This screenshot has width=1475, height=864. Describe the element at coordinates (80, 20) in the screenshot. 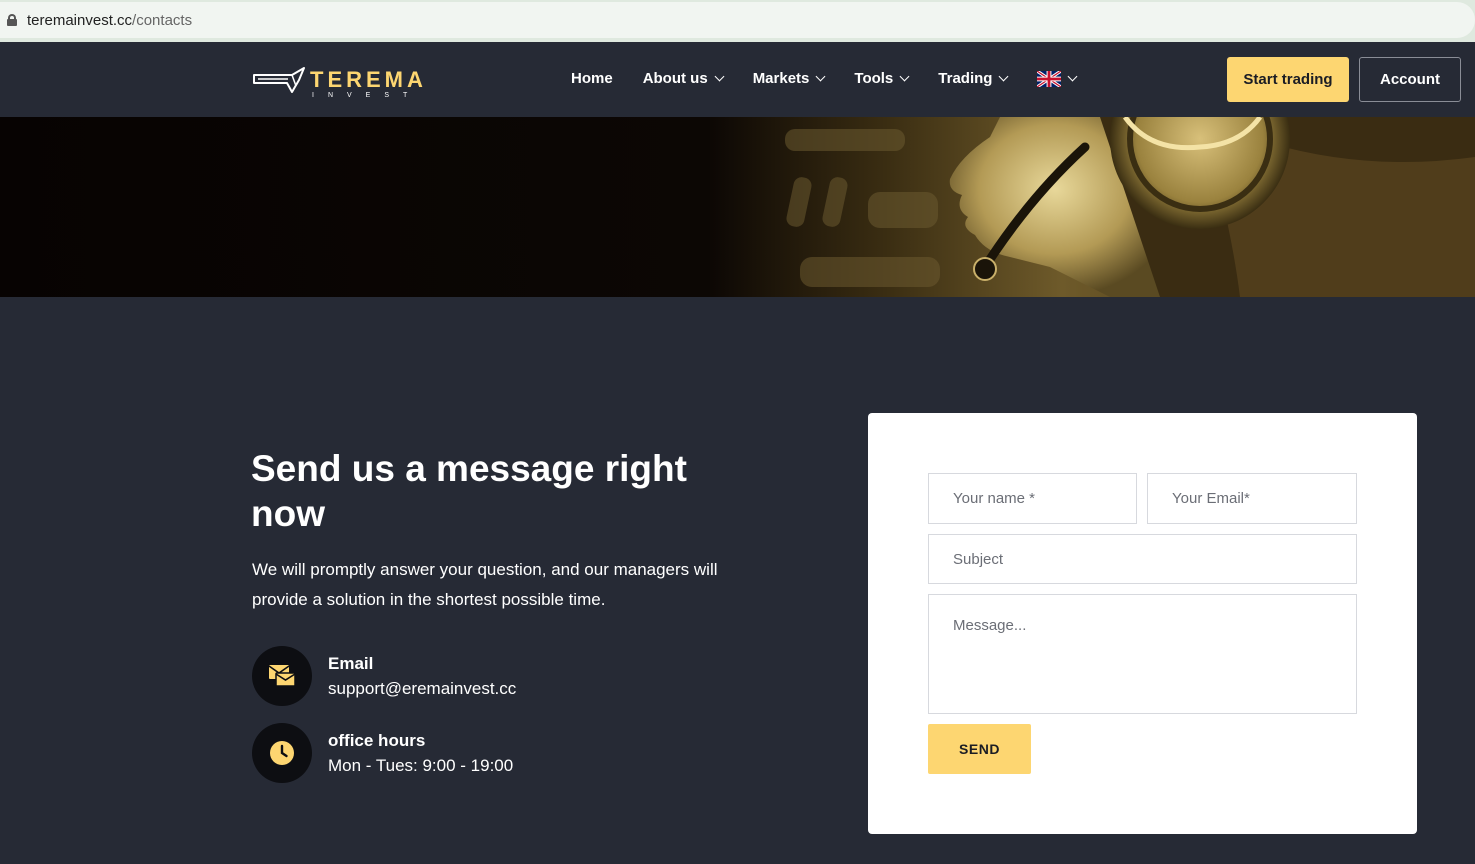

I see `url-domain: teremainvest.cc` at that location.